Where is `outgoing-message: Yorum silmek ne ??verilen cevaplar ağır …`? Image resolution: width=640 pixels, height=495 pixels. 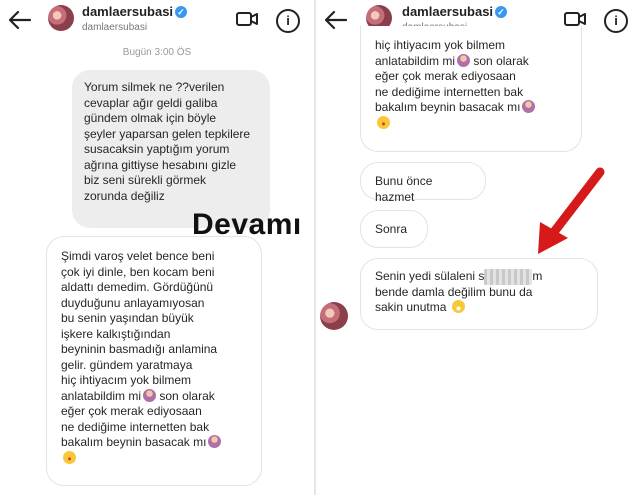 outgoing-message: Yorum silmek ne ??verilen cevaplar ağır … is located at coordinates (171, 149).